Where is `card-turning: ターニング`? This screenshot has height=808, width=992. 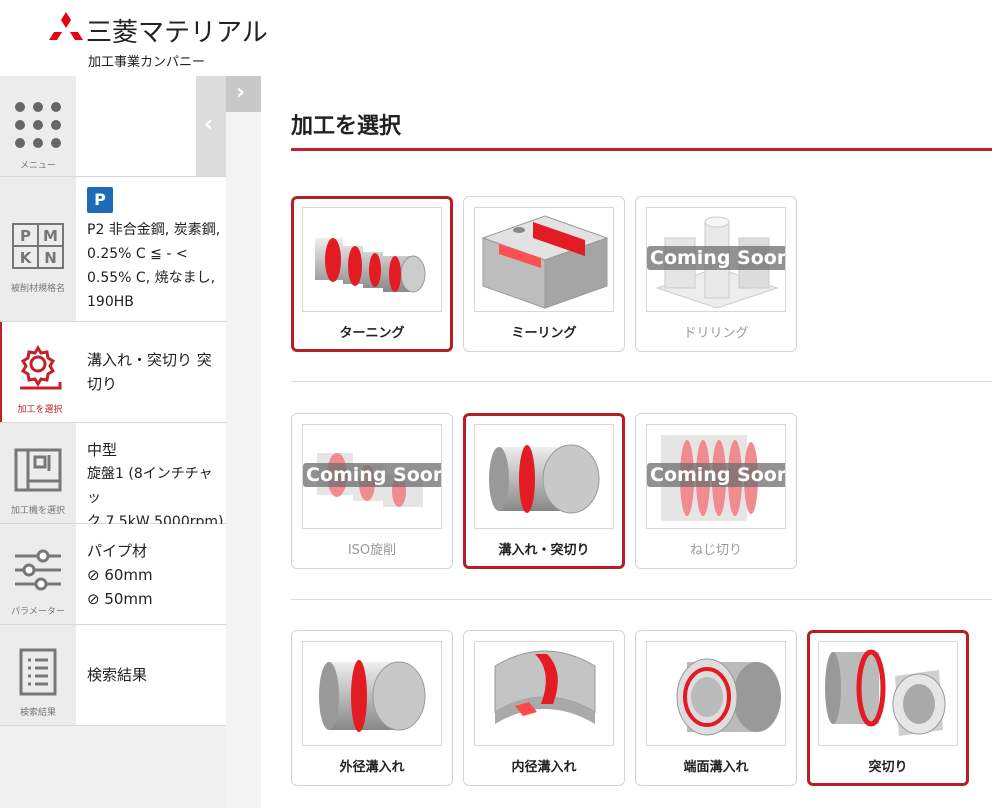
card-turning: ターニング is located at coordinates (372, 274).